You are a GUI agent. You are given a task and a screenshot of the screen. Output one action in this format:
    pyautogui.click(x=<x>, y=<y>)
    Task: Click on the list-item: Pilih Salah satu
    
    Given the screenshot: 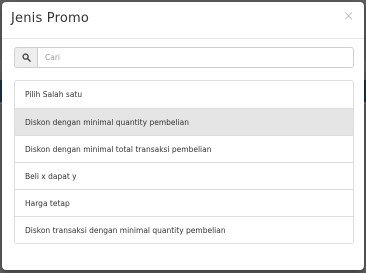 What is the action you would take?
    pyautogui.click(x=184, y=94)
    